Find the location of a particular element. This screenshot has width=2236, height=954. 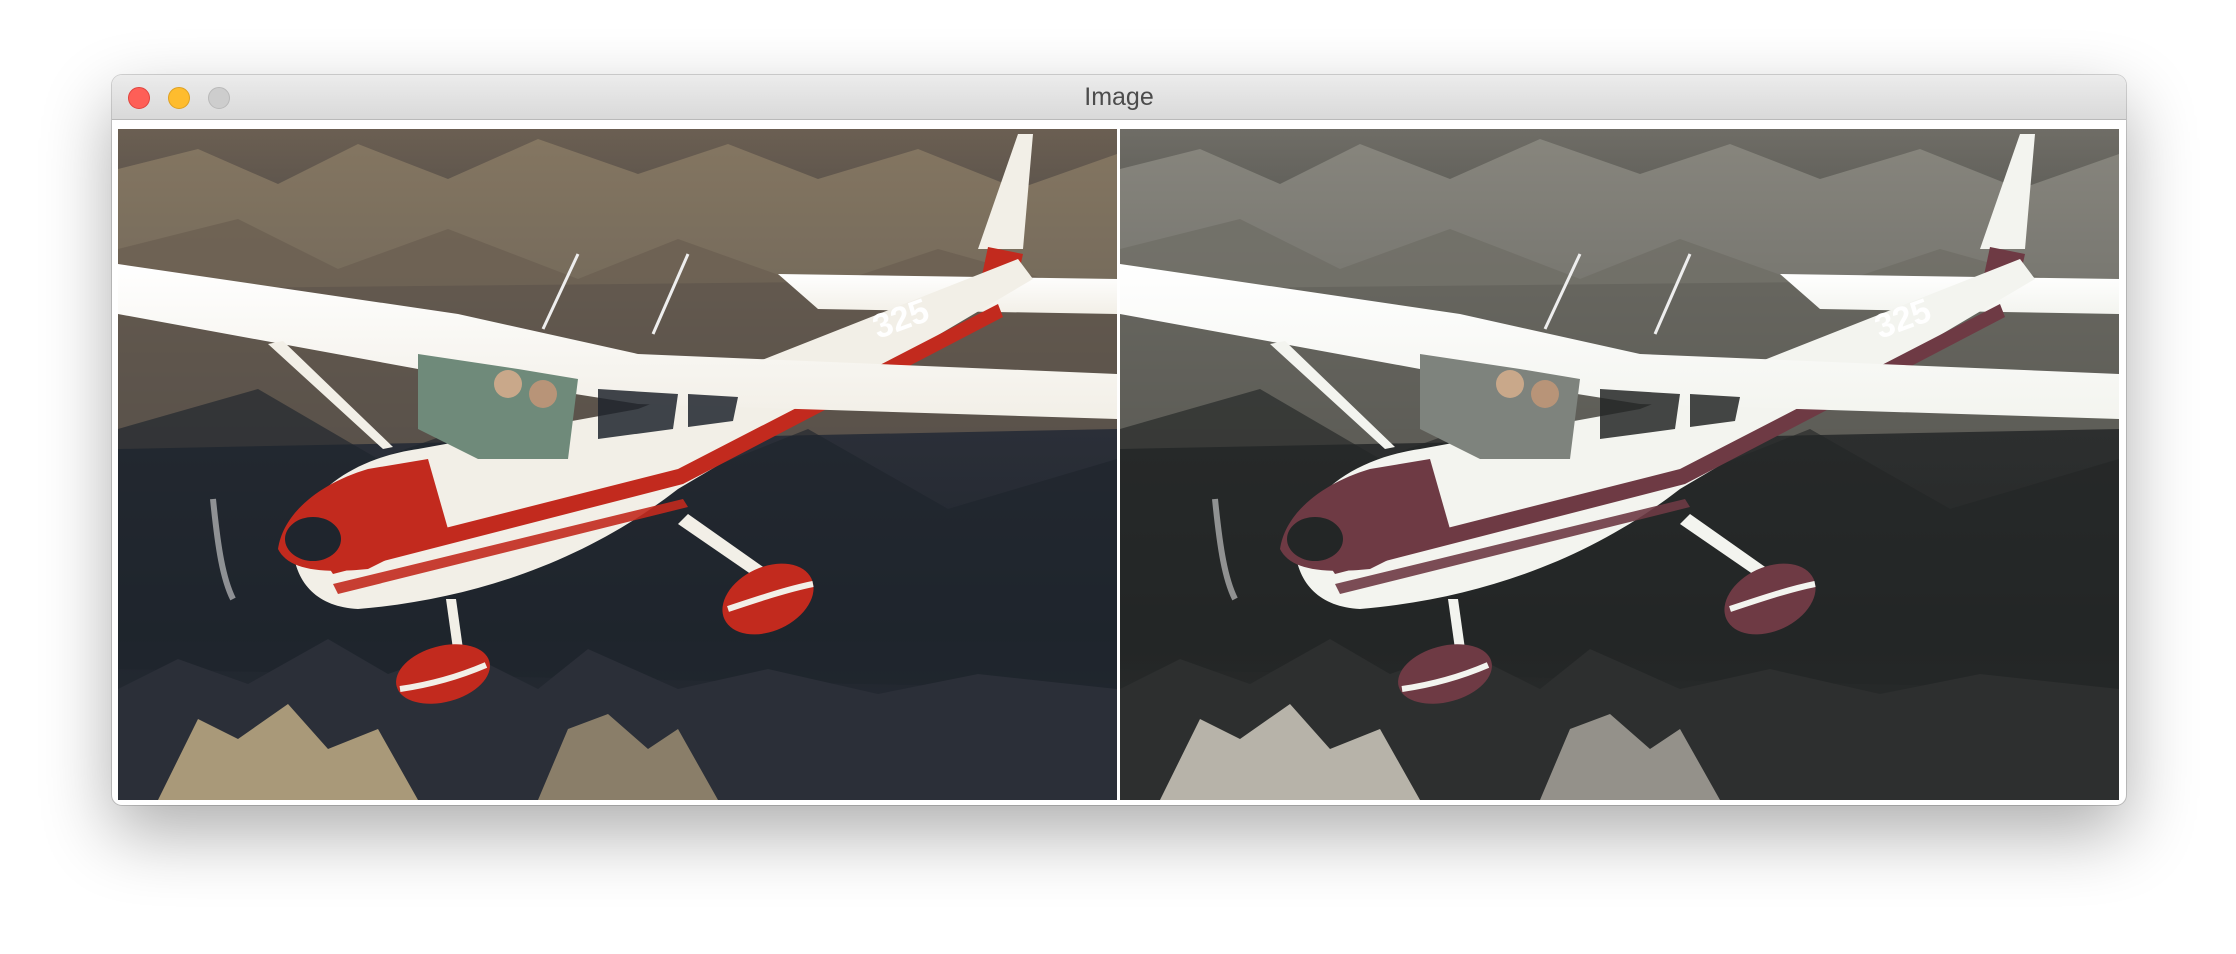

title-bar: Image is located at coordinates (1119, 97).